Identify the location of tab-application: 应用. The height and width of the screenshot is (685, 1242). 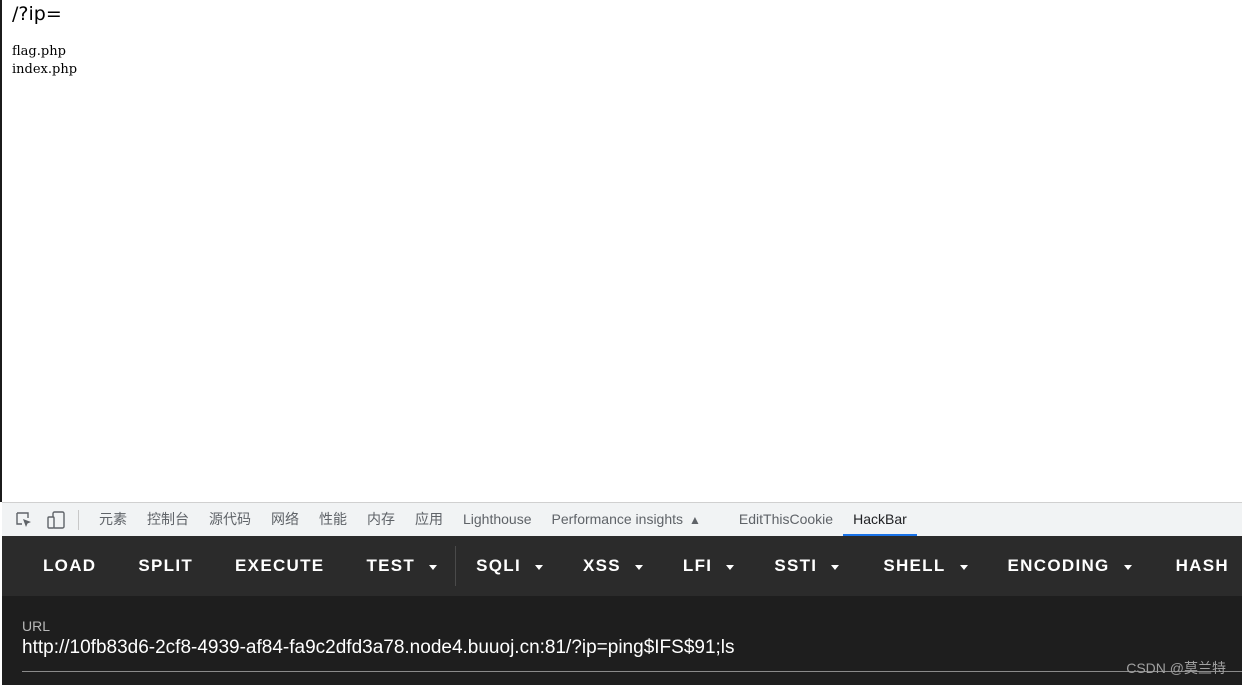
(429, 519).